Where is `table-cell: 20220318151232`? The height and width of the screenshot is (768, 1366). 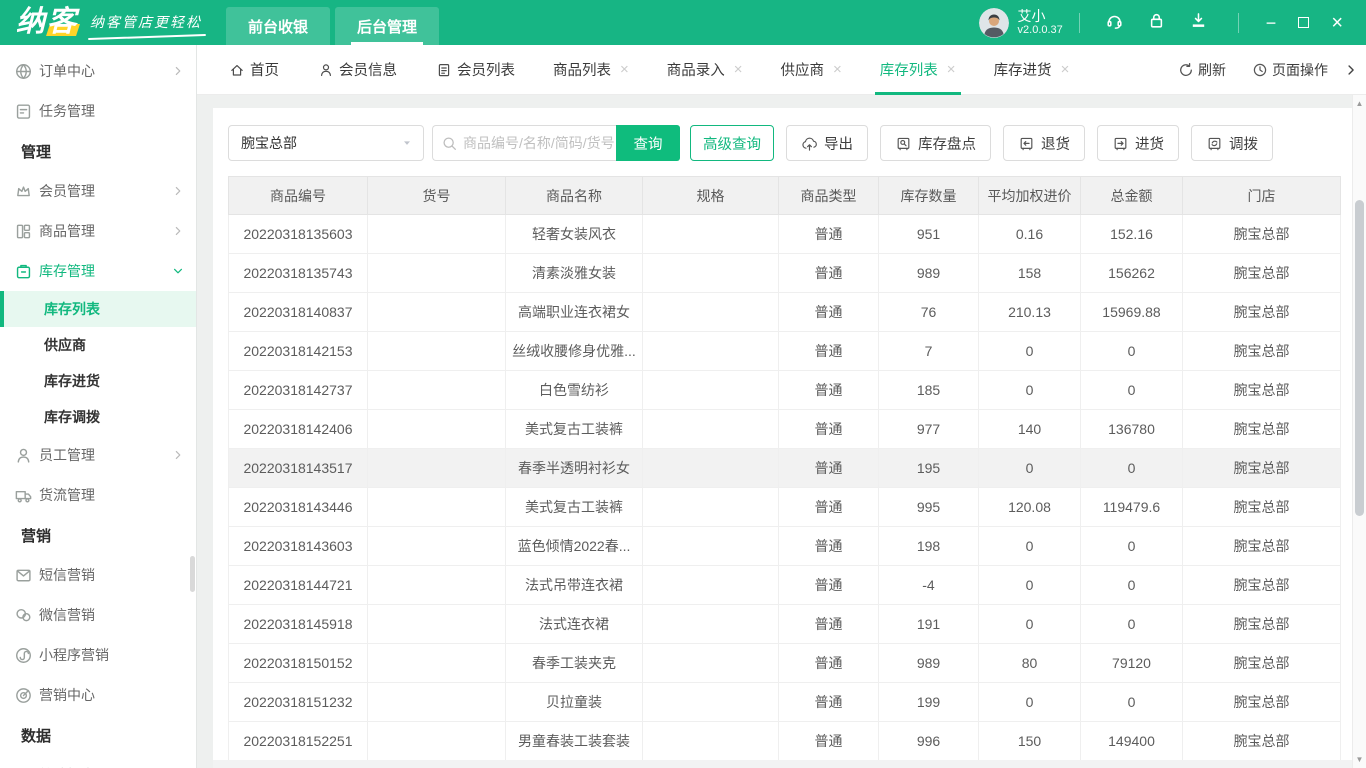
table-cell: 20220318151232 is located at coordinates (298, 702).